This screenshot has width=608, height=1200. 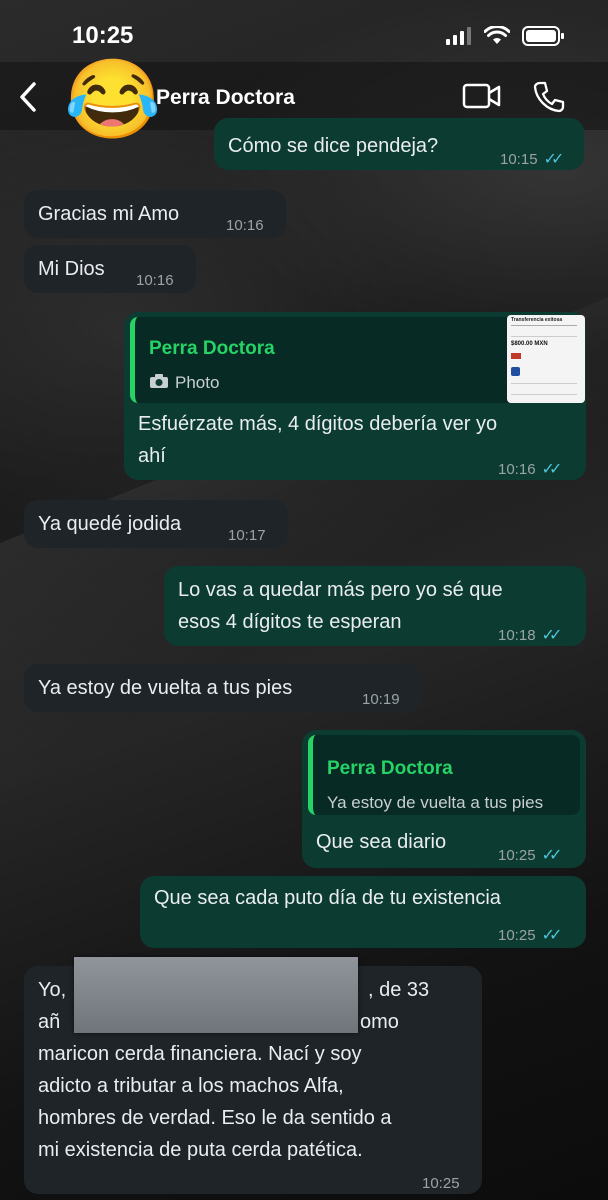 I want to click on message-text-line: adicto a tributar a los machos Alfa,, so click(x=191, y=1086).